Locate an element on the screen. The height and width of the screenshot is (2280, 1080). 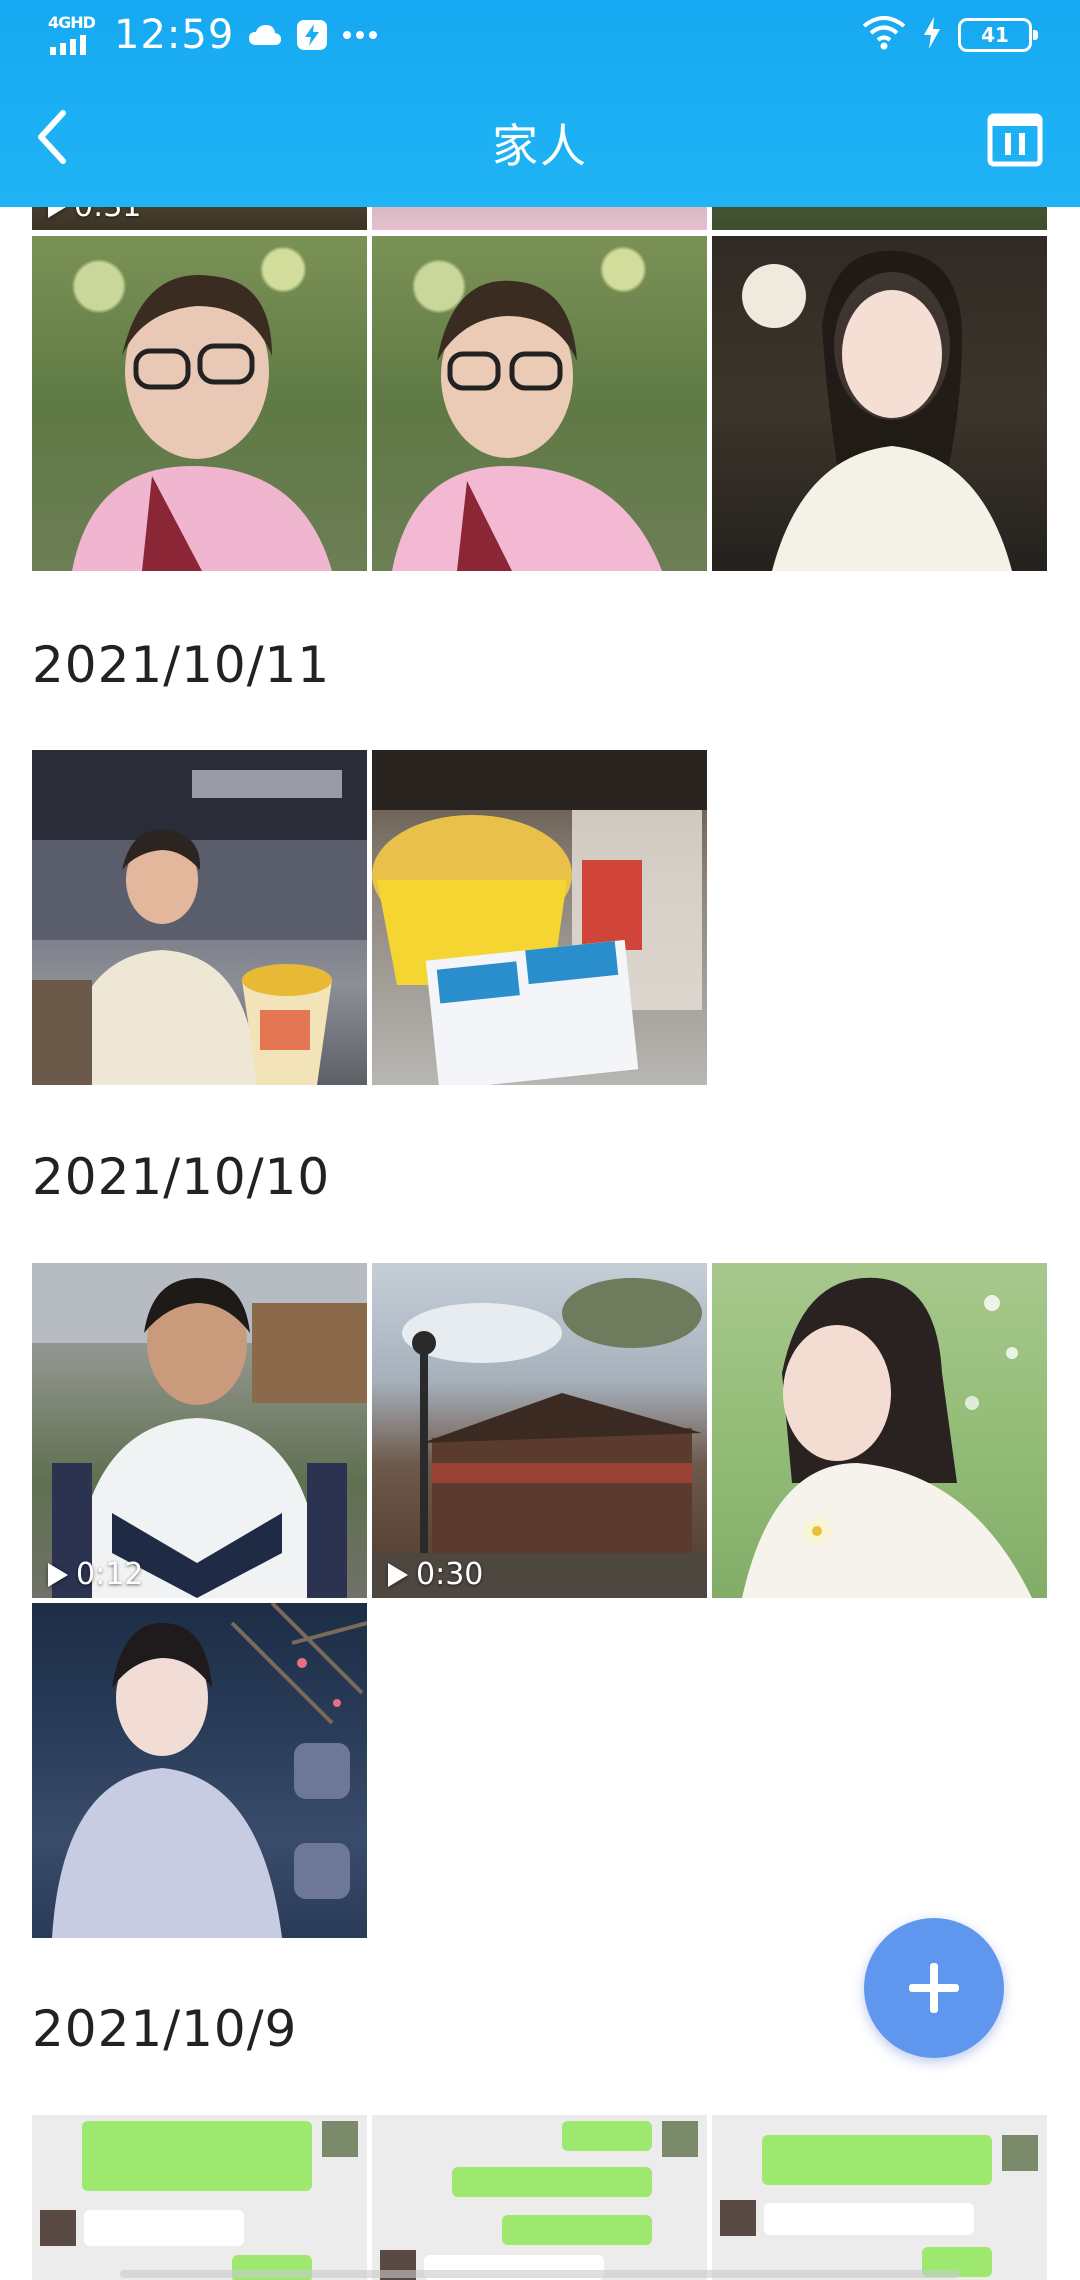
date-header: 2021/10/11 is located at coordinates (181, 665).